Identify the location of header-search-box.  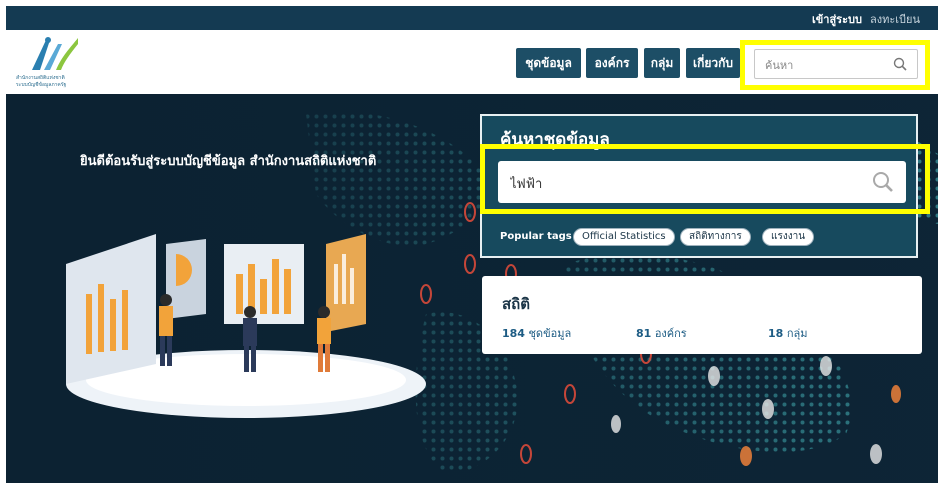
(836, 64).